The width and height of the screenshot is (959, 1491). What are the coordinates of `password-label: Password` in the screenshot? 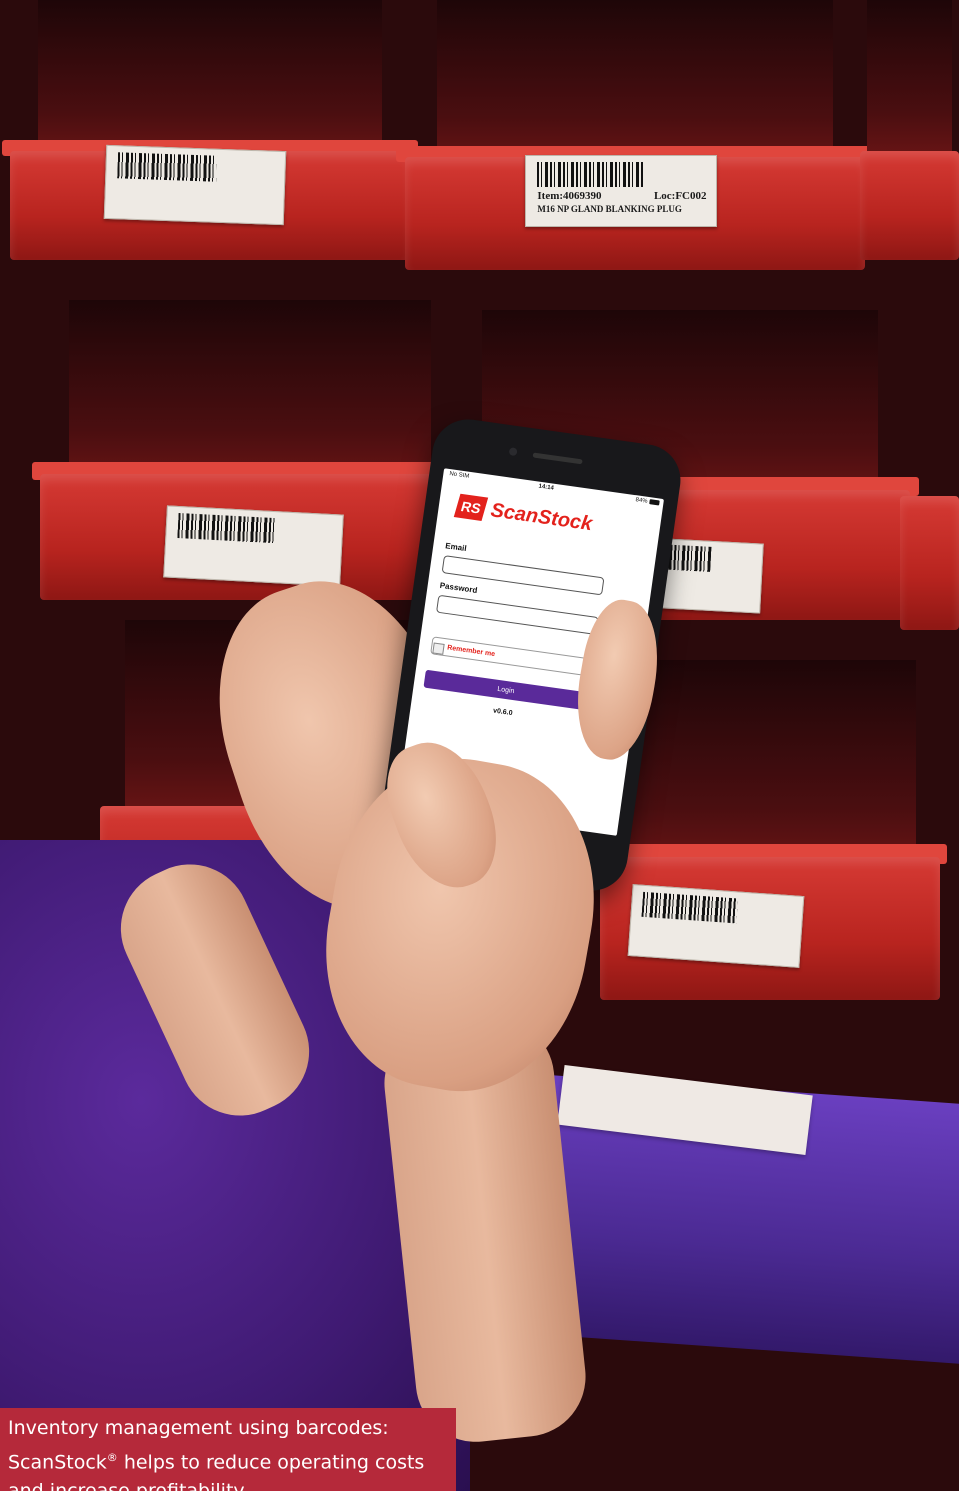 It's located at (458, 587).